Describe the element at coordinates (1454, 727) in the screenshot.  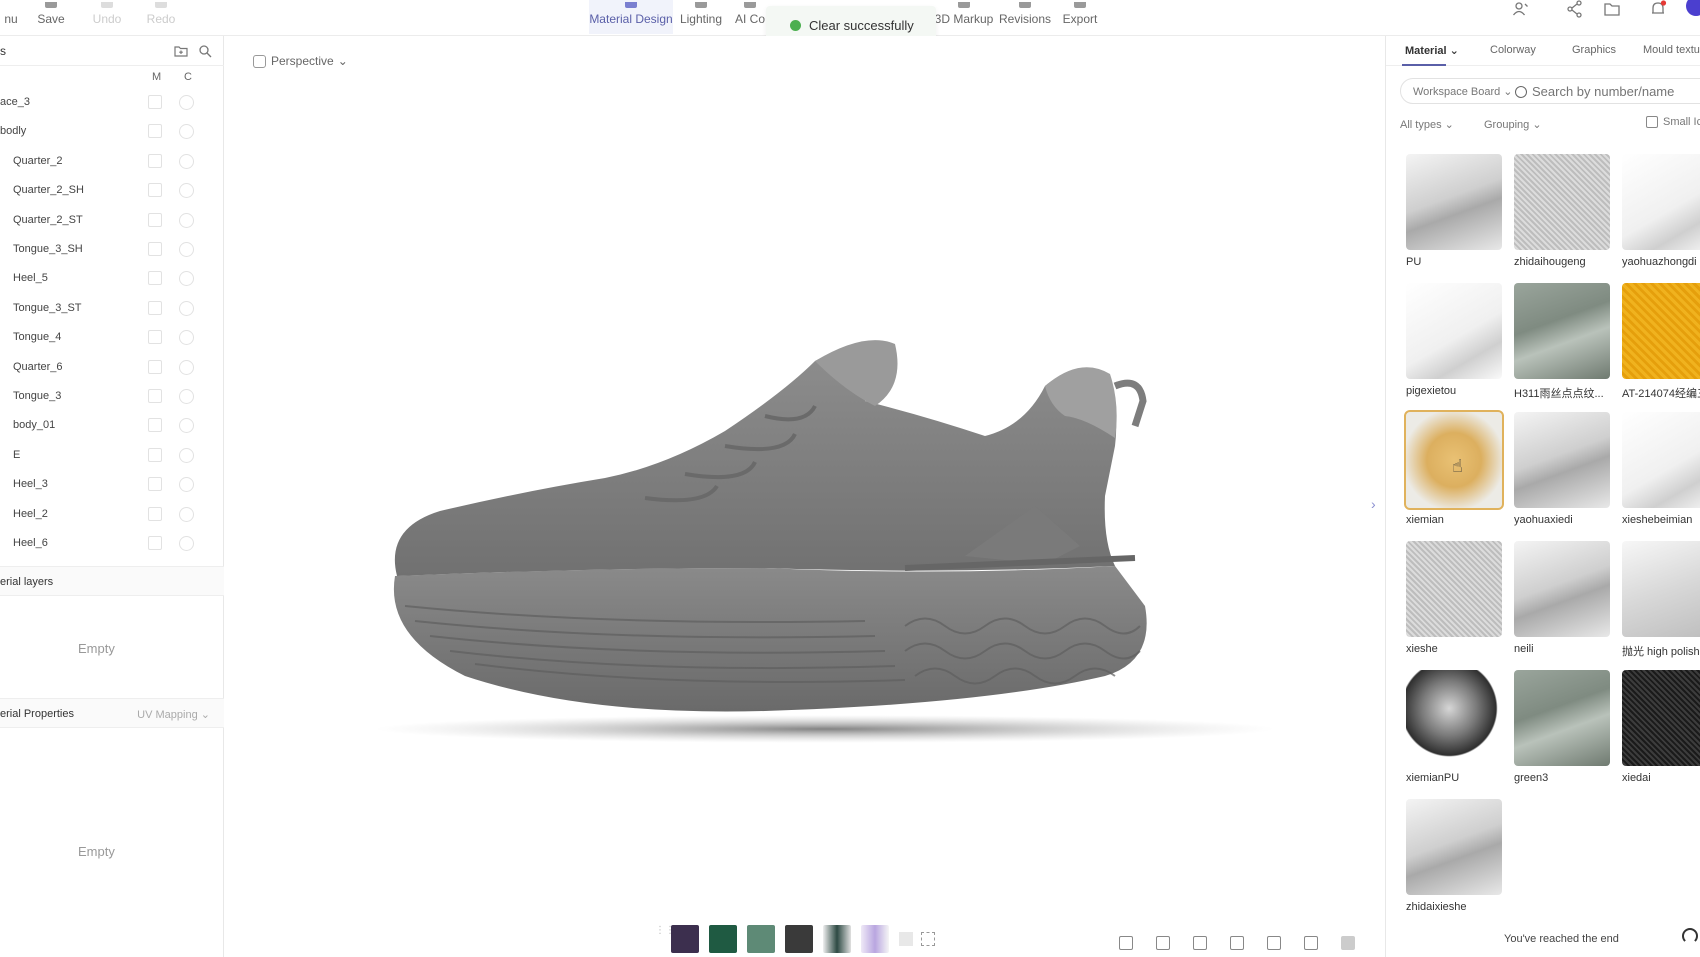
I see `material-tile: xiemianPU` at that location.